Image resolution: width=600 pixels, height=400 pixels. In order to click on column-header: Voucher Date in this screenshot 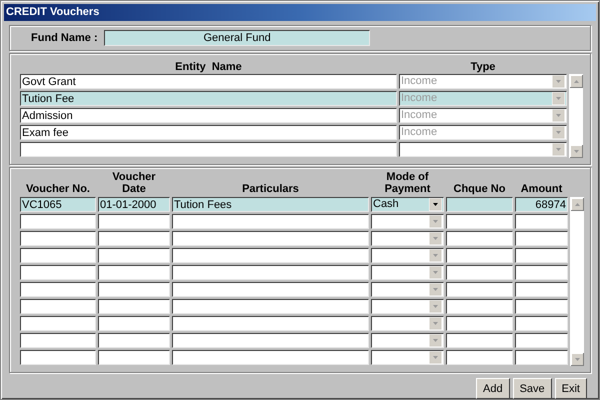, I will do `click(134, 183)`.